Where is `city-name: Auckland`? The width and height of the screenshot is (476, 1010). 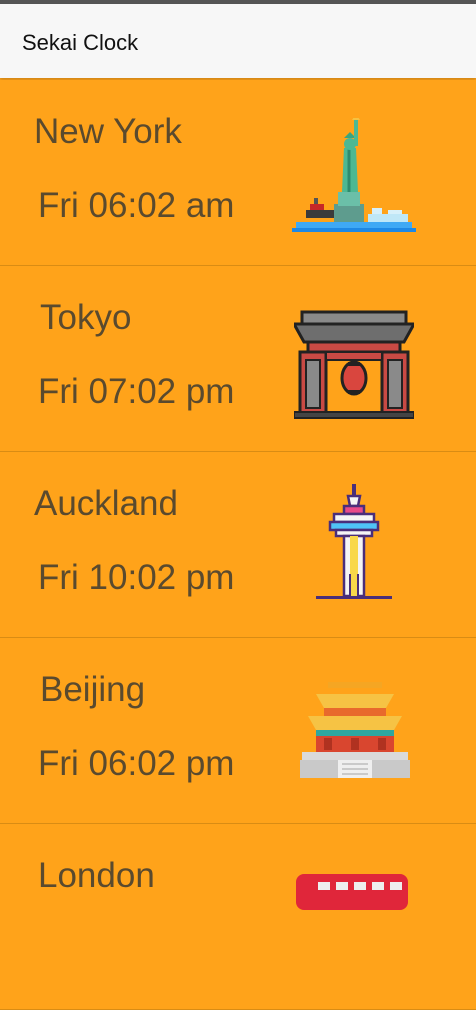 city-name: Auckland is located at coordinates (106, 503).